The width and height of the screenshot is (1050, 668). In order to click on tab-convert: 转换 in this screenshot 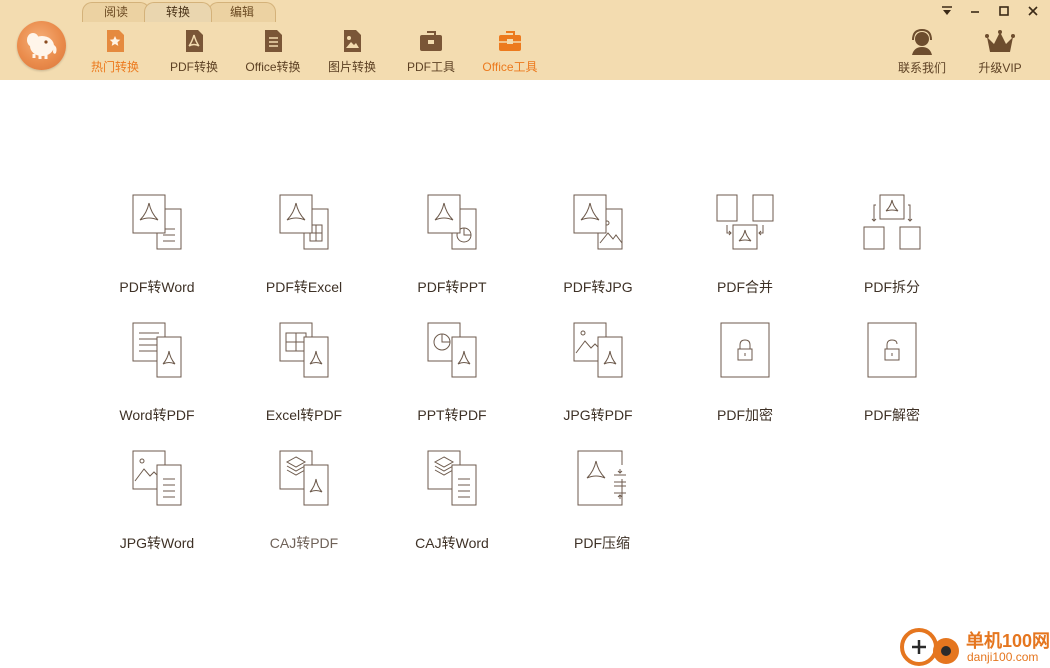, I will do `click(178, 12)`.